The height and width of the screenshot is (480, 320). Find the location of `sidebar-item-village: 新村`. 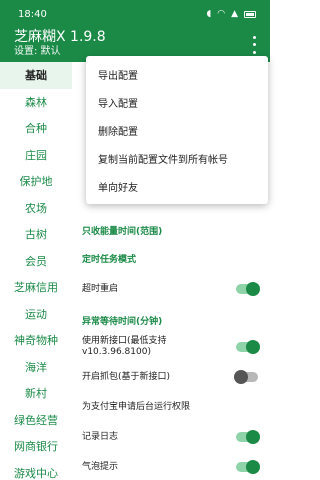

sidebar-item-village: 新村 is located at coordinates (36, 393).